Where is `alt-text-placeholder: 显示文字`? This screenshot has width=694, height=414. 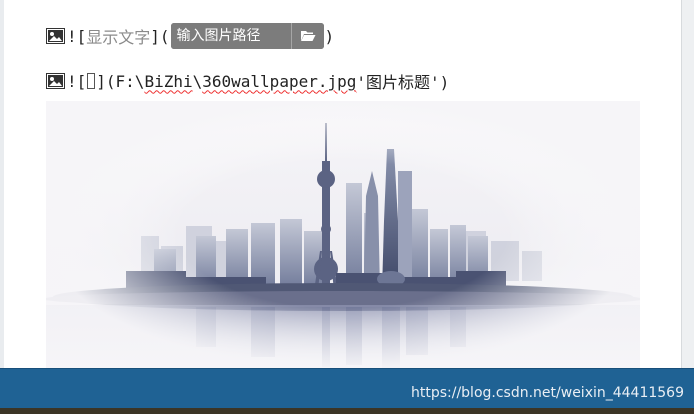
alt-text-placeholder: 显示文字 is located at coordinates (118, 36).